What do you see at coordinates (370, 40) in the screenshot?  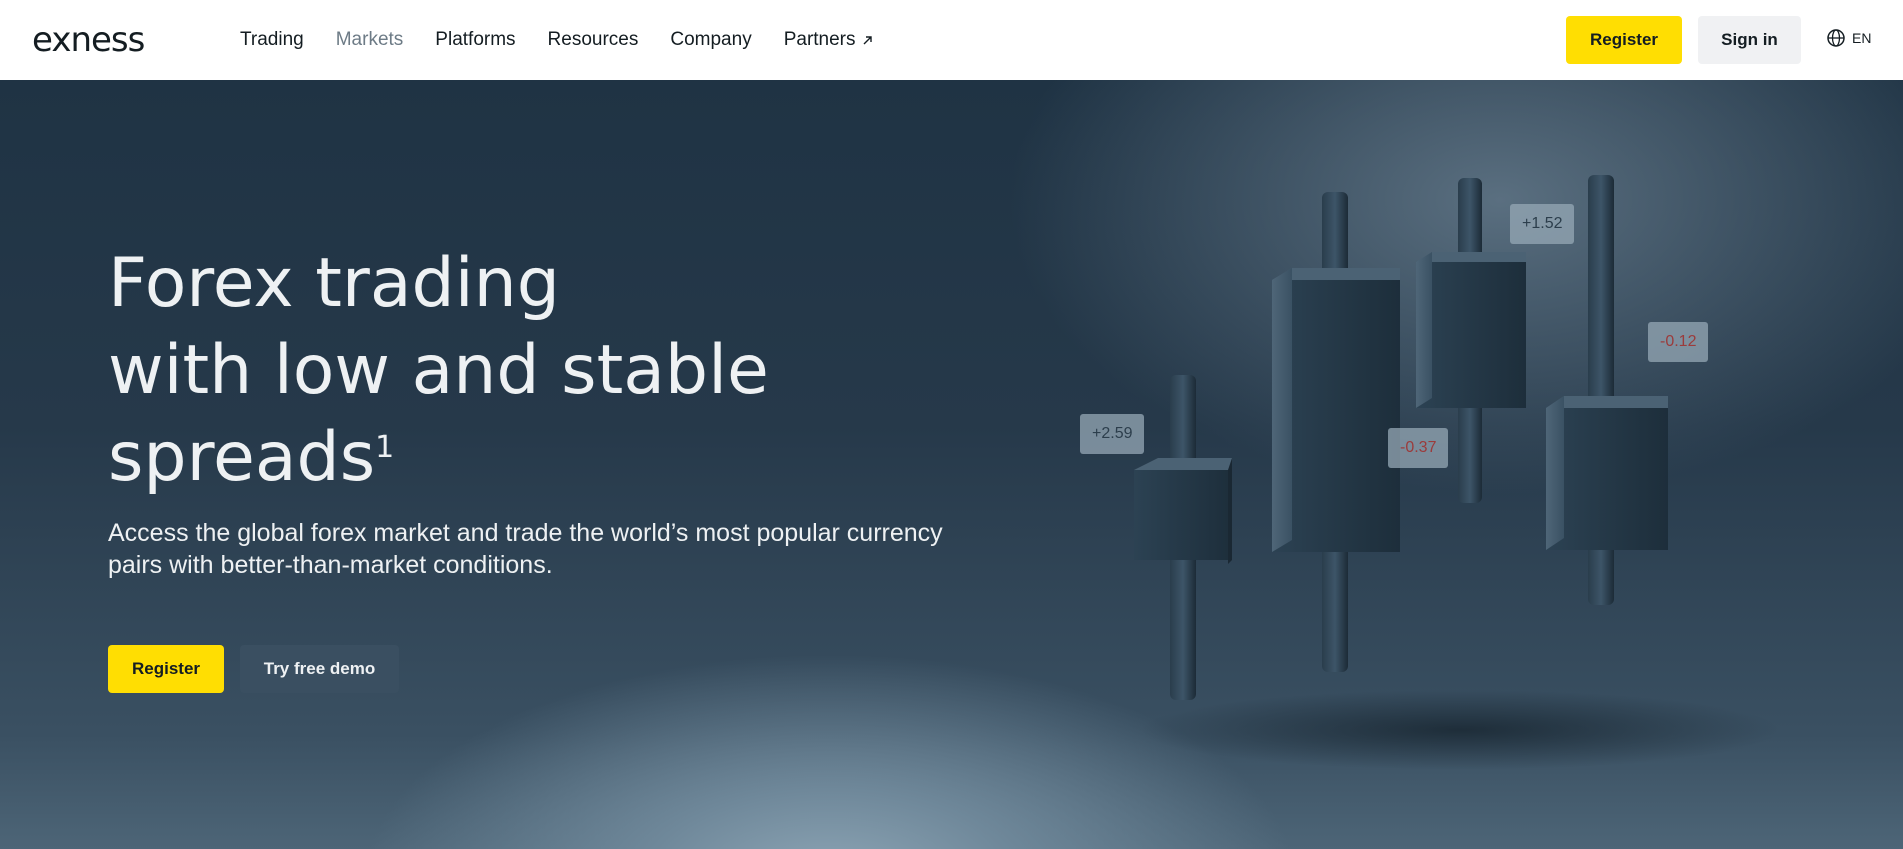 I see `nav-item-markets: Markets` at bounding box center [370, 40].